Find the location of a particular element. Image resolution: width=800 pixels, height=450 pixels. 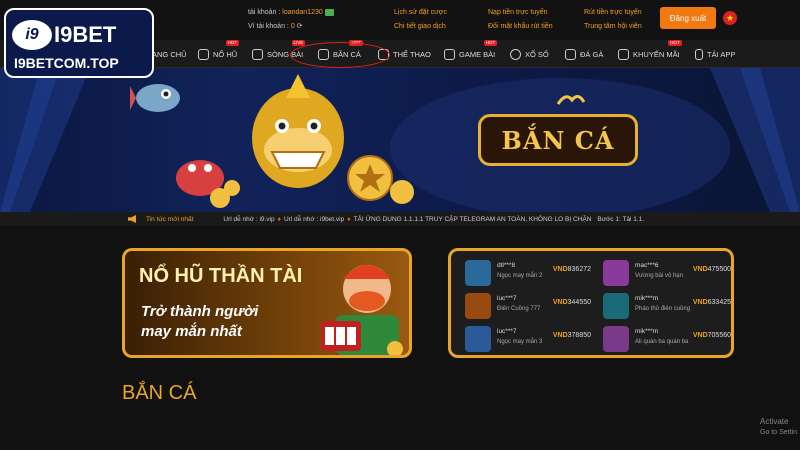

wallet-value: 0 is located at coordinates (292, 26).